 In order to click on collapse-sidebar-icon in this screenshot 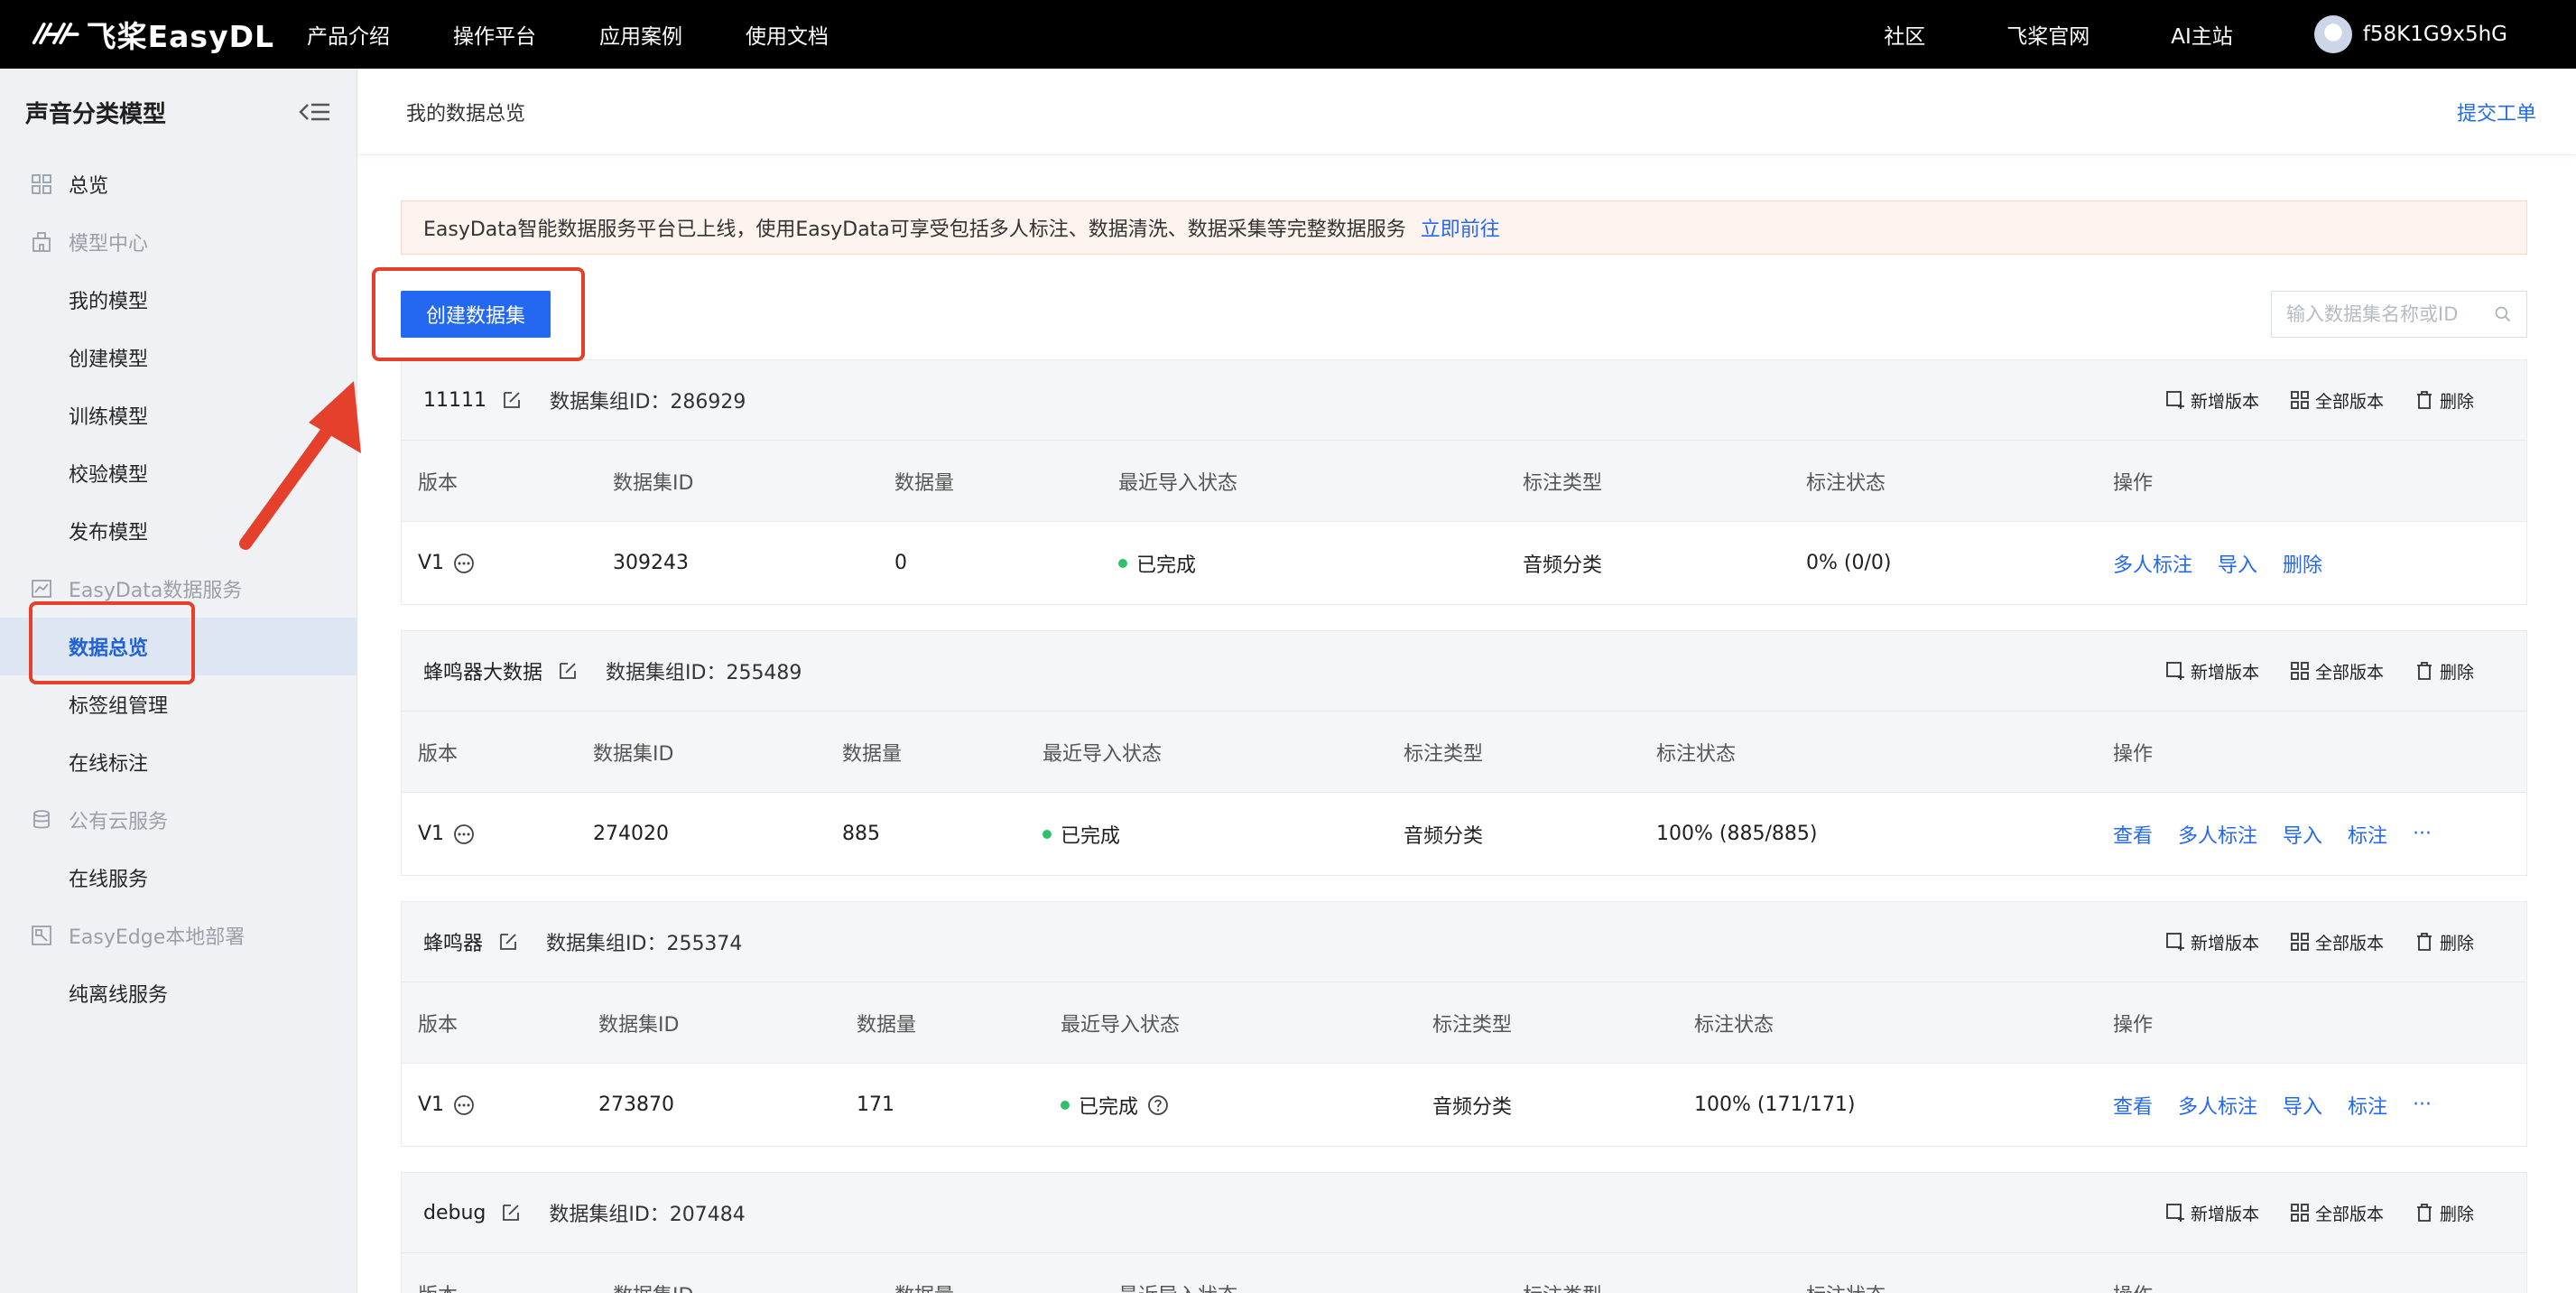, I will do `click(314, 112)`.